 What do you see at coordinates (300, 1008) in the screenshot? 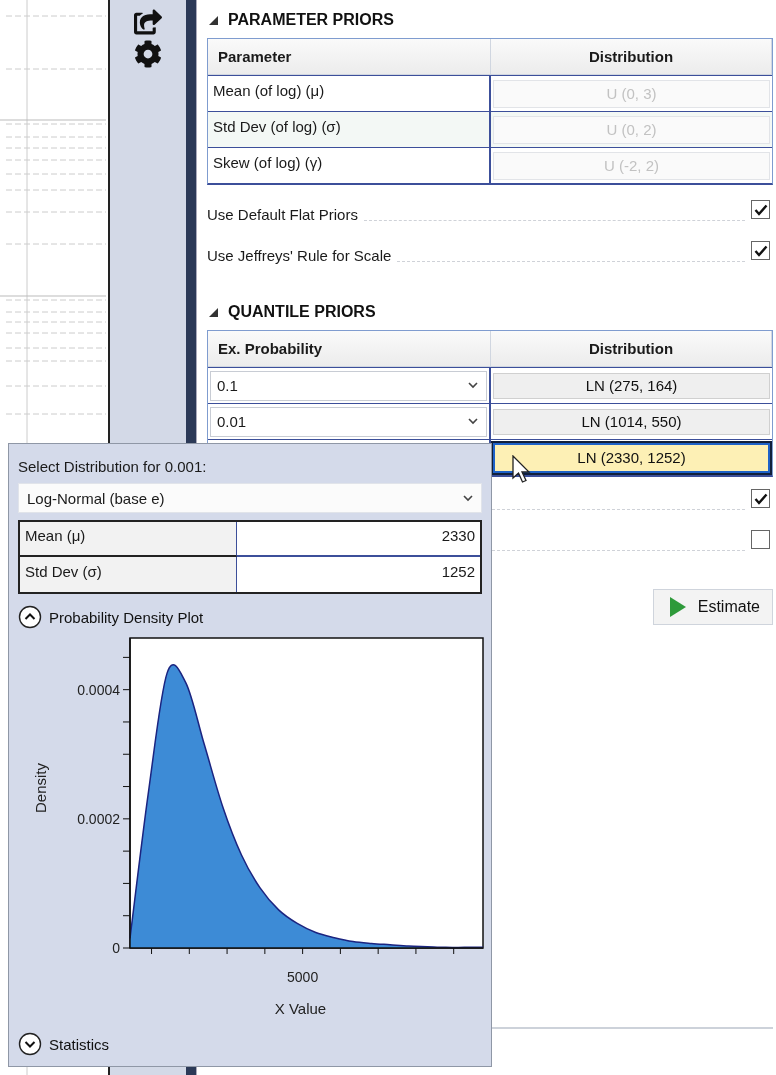
I see `x-axis-title: X Value` at bounding box center [300, 1008].